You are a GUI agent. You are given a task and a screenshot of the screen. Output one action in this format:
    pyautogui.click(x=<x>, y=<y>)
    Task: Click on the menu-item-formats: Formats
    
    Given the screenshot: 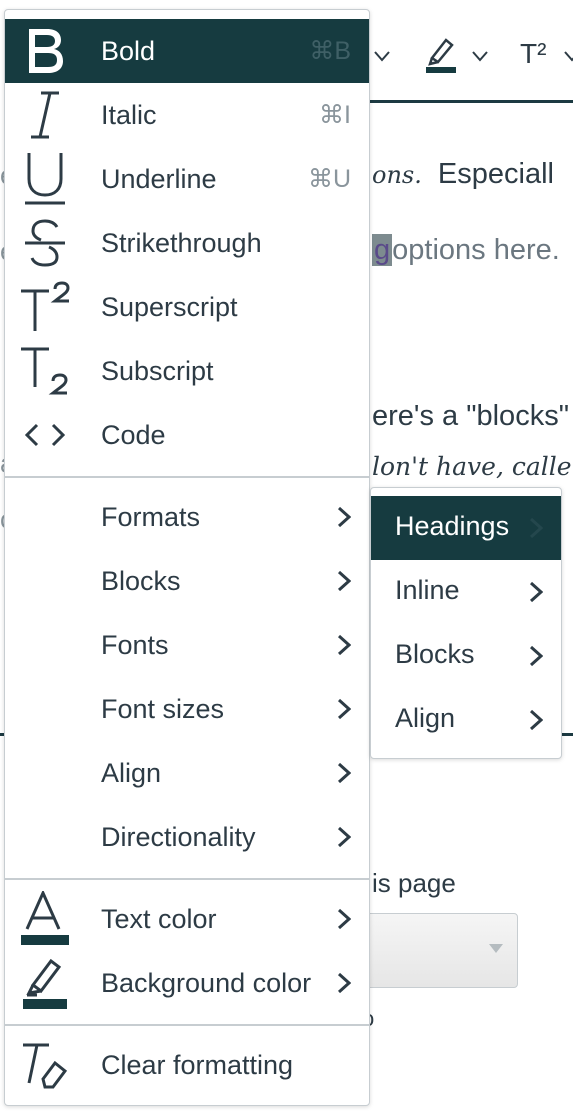 What is the action you would take?
    pyautogui.click(x=187, y=517)
    